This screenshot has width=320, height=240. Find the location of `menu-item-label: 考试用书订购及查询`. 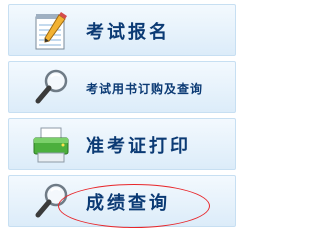

menu-item-label: 考试用书订购及查询 is located at coordinates (145, 89).